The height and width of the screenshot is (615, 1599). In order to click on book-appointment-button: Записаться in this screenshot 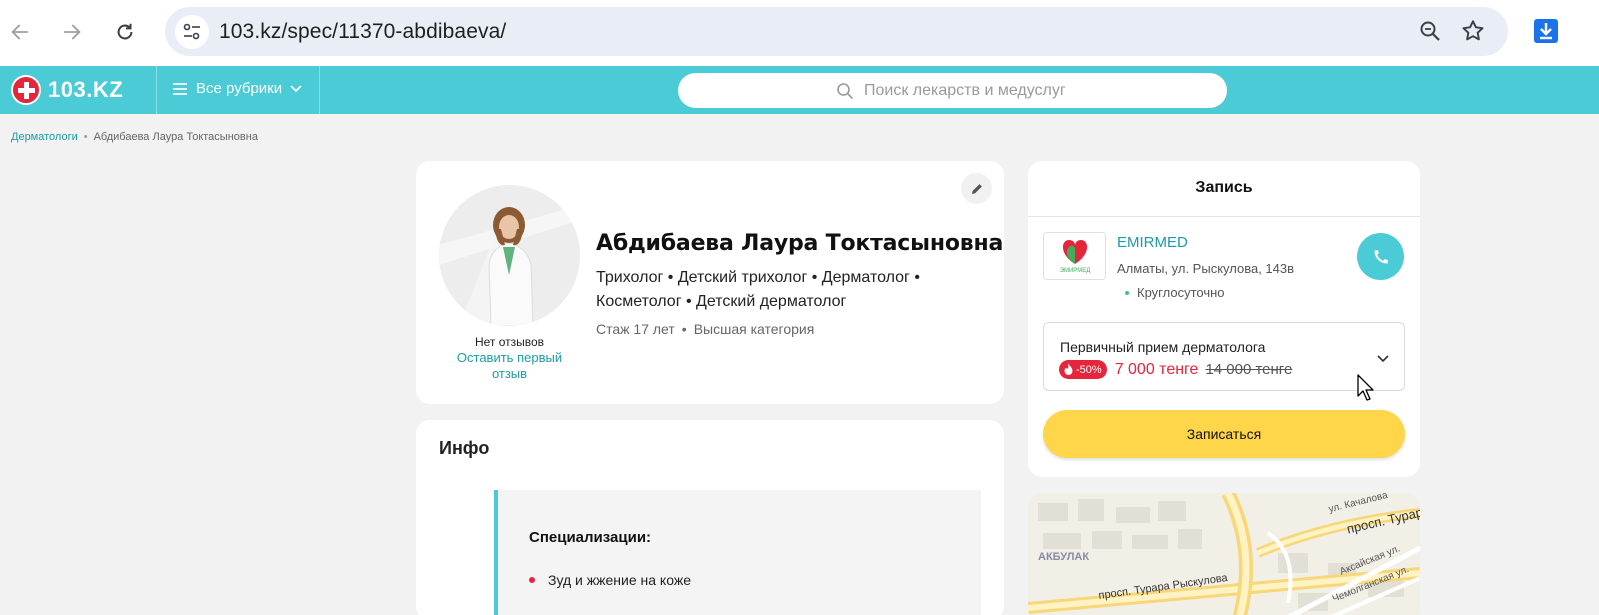, I will do `click(1224, 434)`.